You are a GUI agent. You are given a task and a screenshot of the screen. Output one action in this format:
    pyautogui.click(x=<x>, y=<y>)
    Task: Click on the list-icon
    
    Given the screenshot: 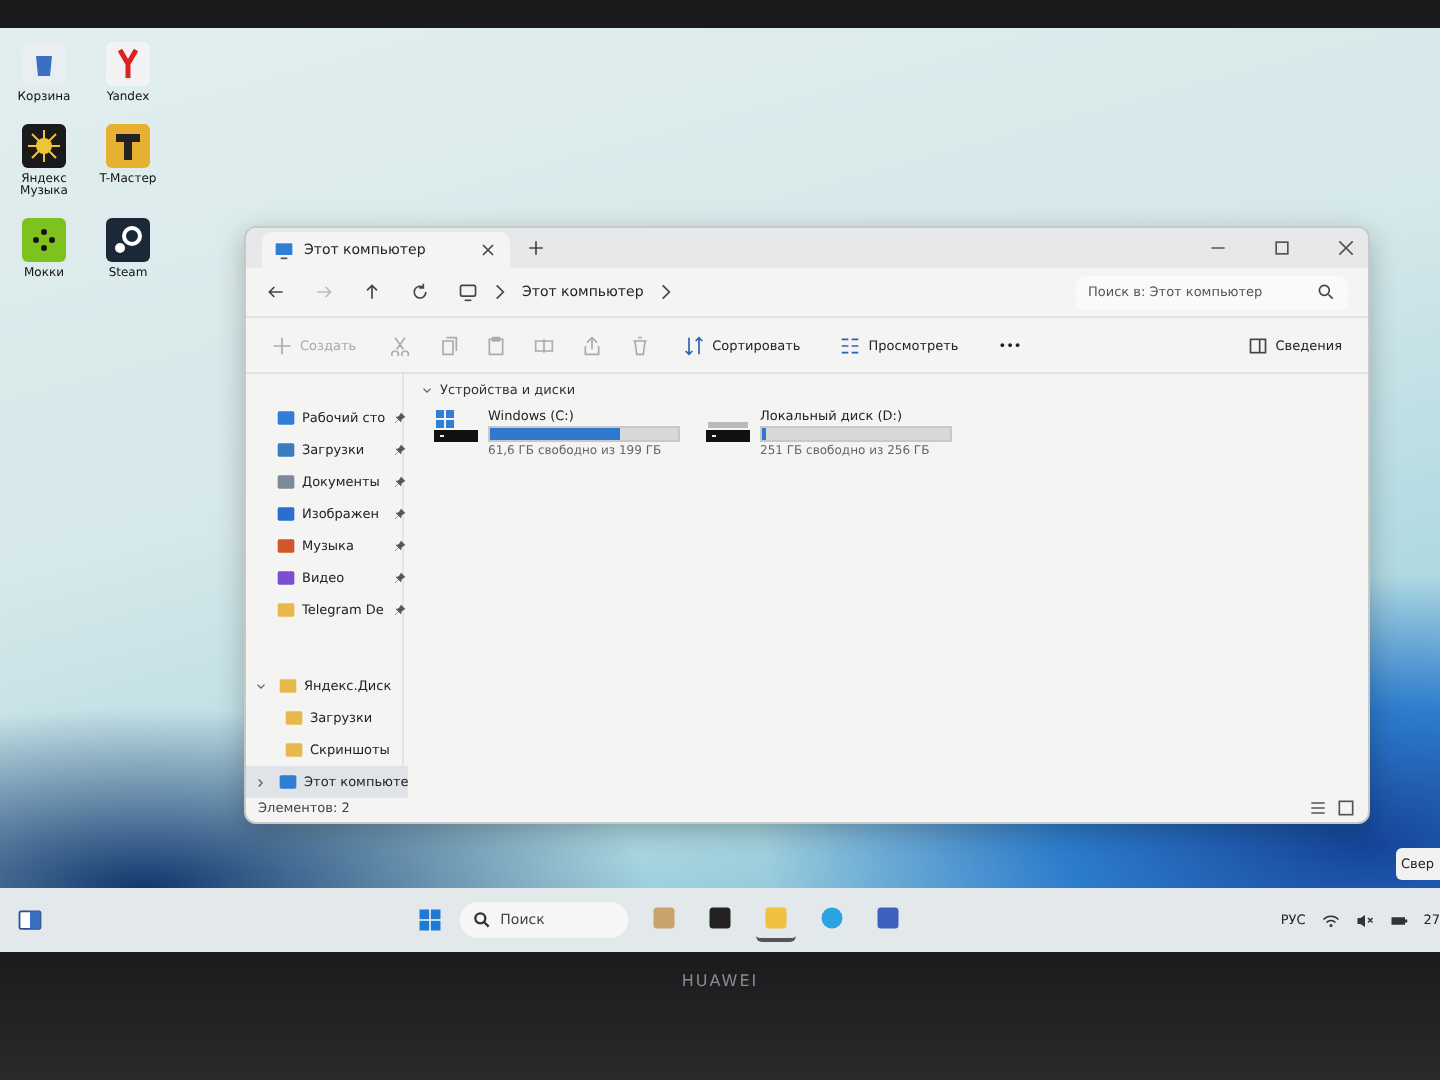 What is the action you would take?
    pyautogui.click(x=850, y=345)
    